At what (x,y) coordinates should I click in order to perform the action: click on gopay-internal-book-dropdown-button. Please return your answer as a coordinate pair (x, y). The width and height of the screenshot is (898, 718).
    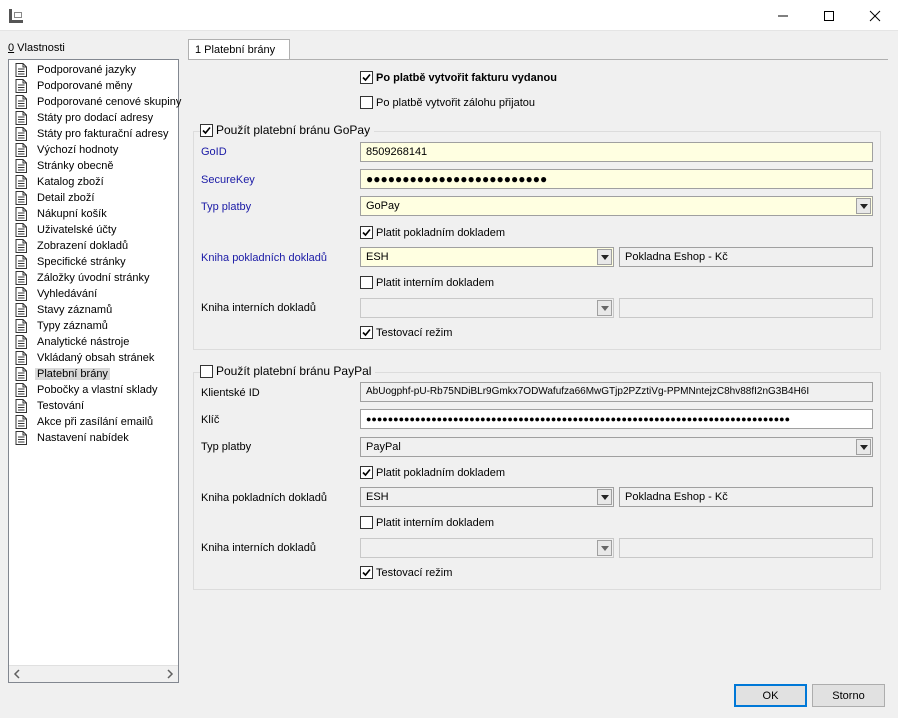
    Looking at the image, I should click on (604, 308).